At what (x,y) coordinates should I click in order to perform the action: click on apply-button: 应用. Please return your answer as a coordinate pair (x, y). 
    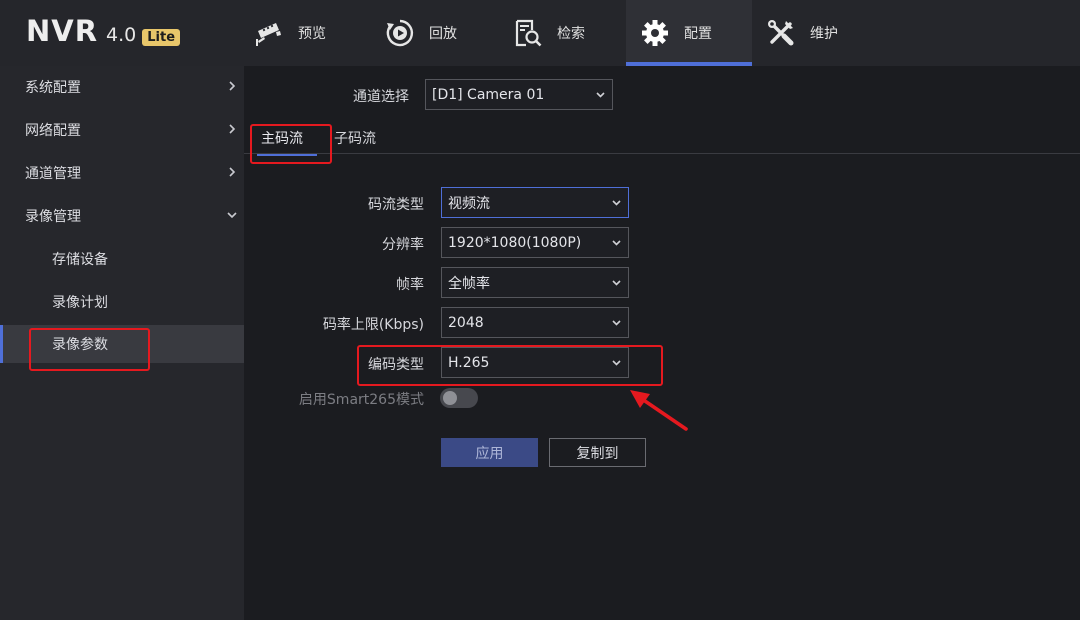
    Looking at the image, I should click on (489, 452).